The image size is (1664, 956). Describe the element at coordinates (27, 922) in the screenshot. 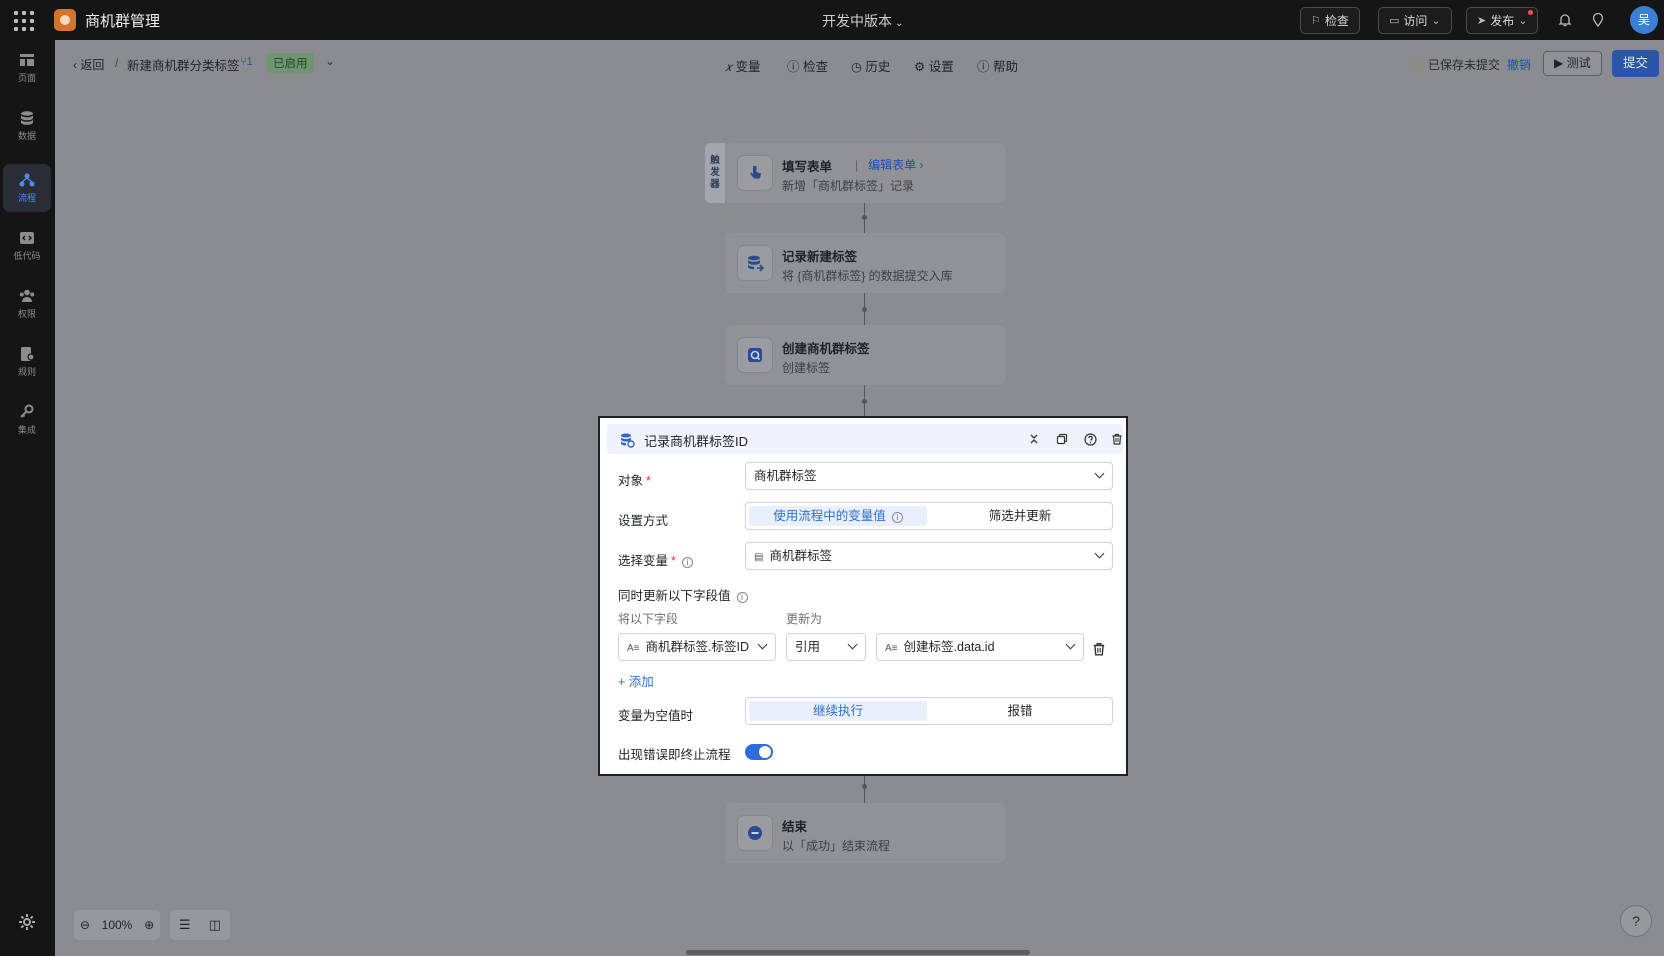

I see `gear-icon` at that location.